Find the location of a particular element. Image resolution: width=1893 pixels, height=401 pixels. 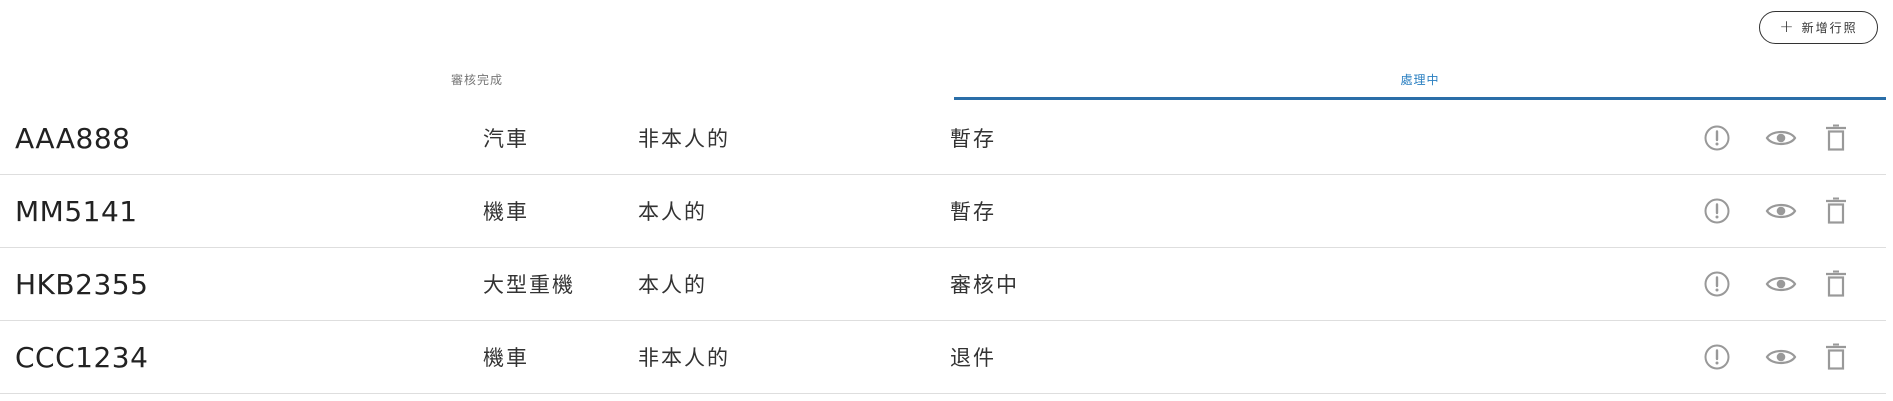

plate-number: MM5141 is located at coordinates (76, 211).